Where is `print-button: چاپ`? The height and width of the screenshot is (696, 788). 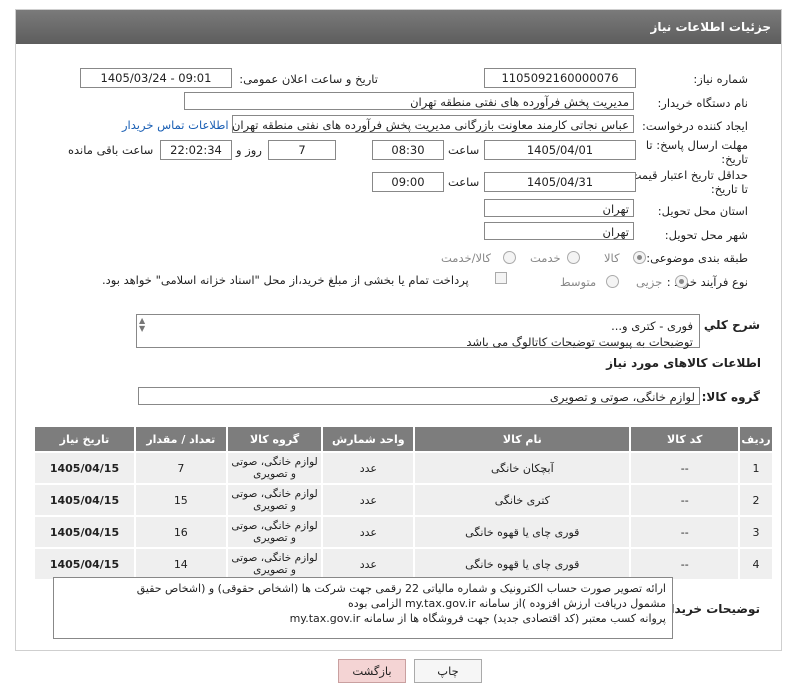
print-button: چاپ is located at coordinates (448, 671).